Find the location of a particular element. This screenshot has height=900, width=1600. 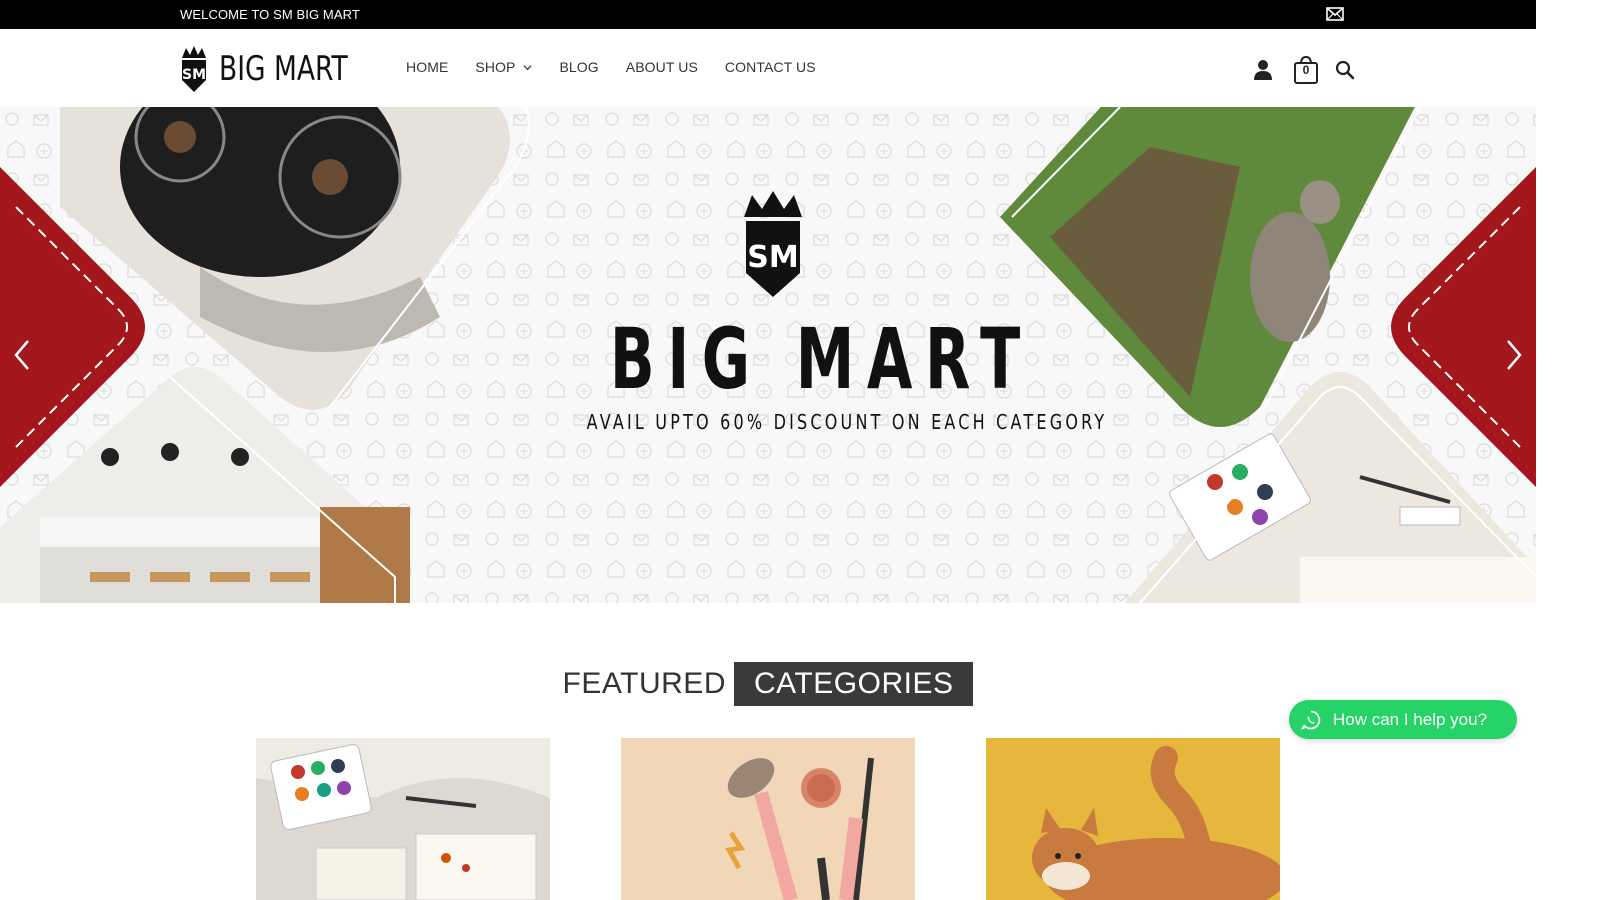

nav-contact-us: CONTACT US is located at coordinates (770, 67).